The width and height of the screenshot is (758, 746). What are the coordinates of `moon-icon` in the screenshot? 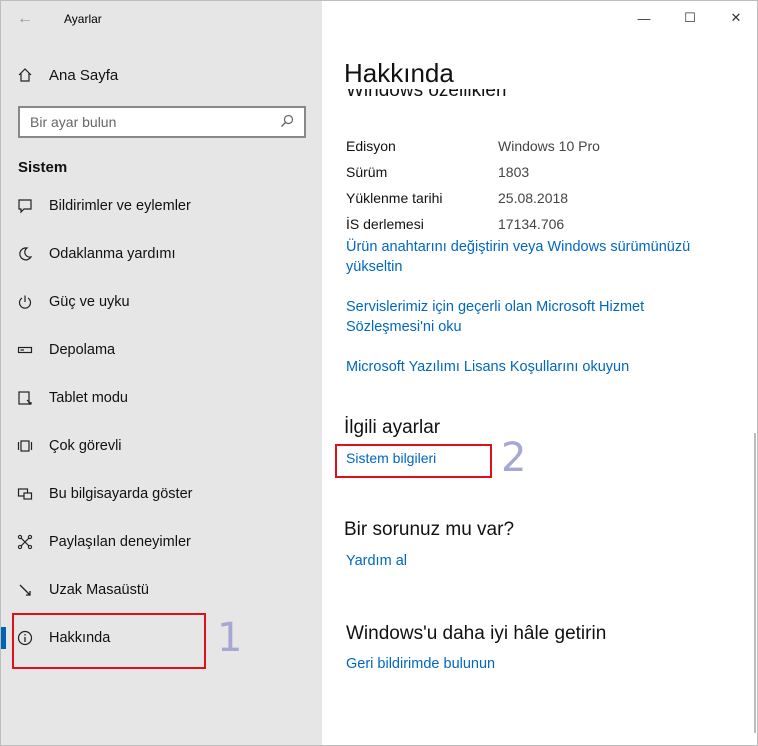 It's located at (25, 254).